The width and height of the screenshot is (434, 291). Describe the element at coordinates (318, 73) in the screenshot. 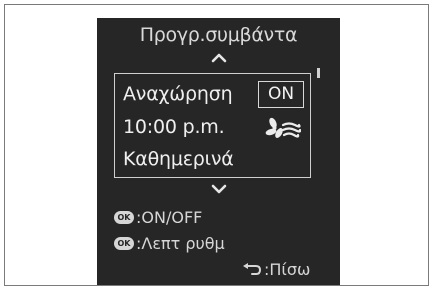

I see `scrollbar` at that location.